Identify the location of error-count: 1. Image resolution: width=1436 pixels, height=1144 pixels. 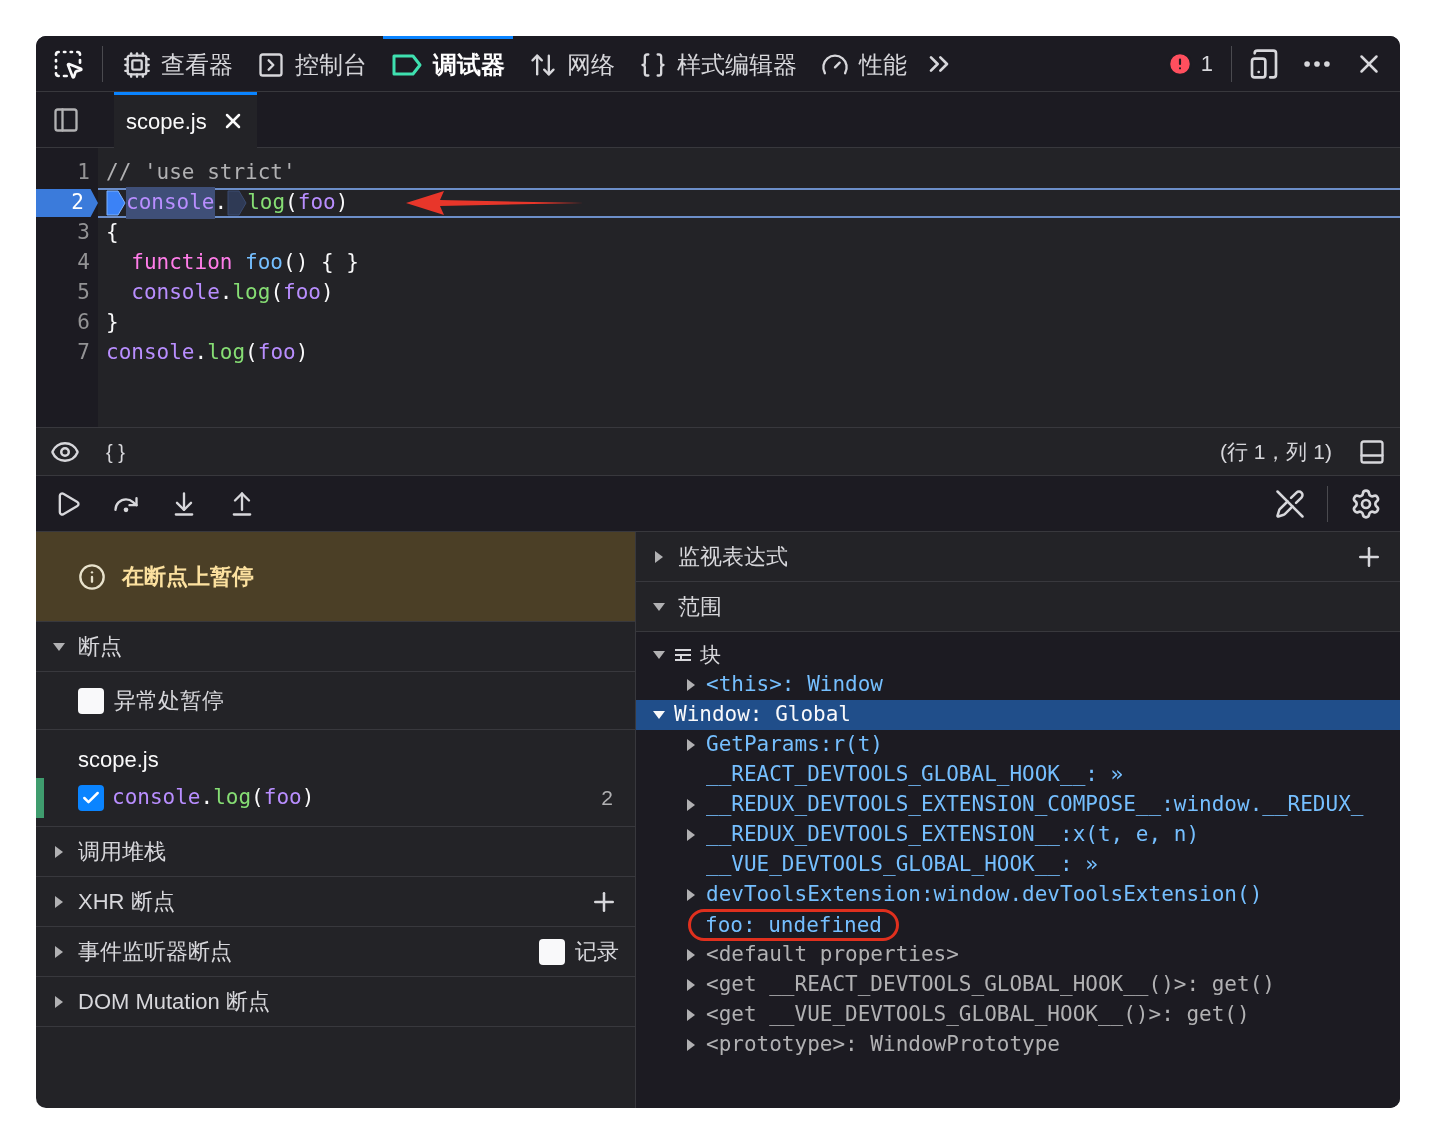
(1206, 63).